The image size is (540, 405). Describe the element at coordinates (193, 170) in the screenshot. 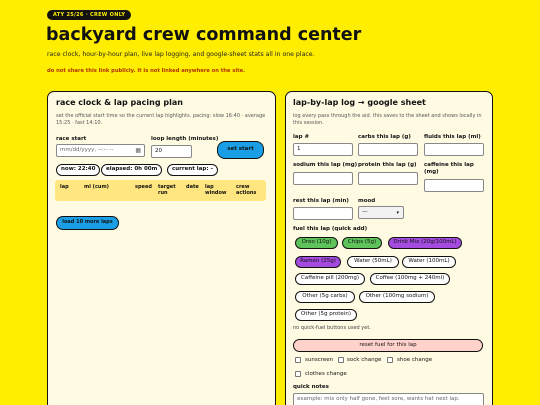

I see `current-lap-indicator: current lap: –` at that location.